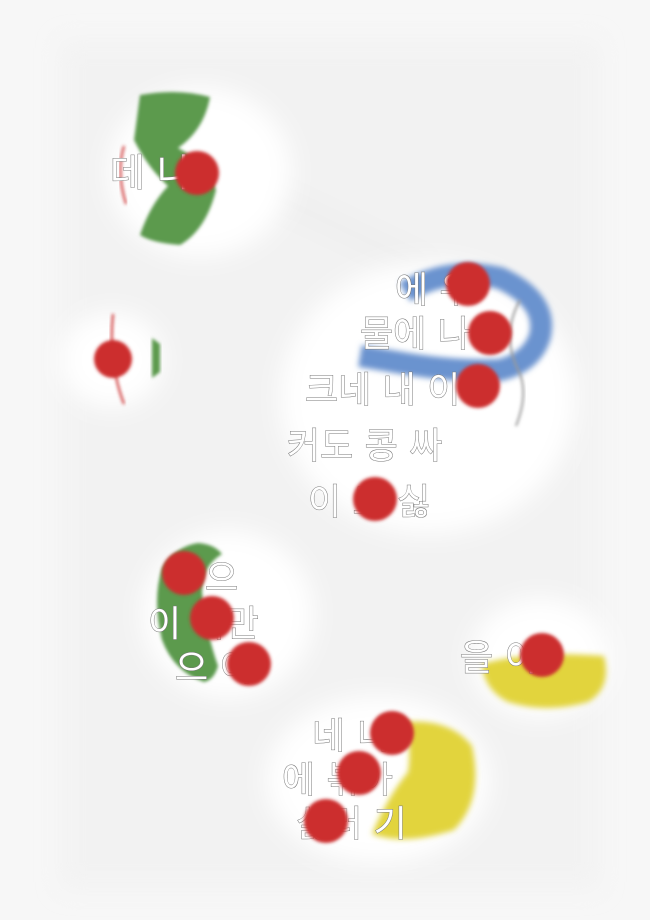 Image resolution: width=650 pixels, height=920 pixels. Describe the element at coordinates (415, 334) in the screenshot. I see `spot-2-line-2: 물에 나` at that location.